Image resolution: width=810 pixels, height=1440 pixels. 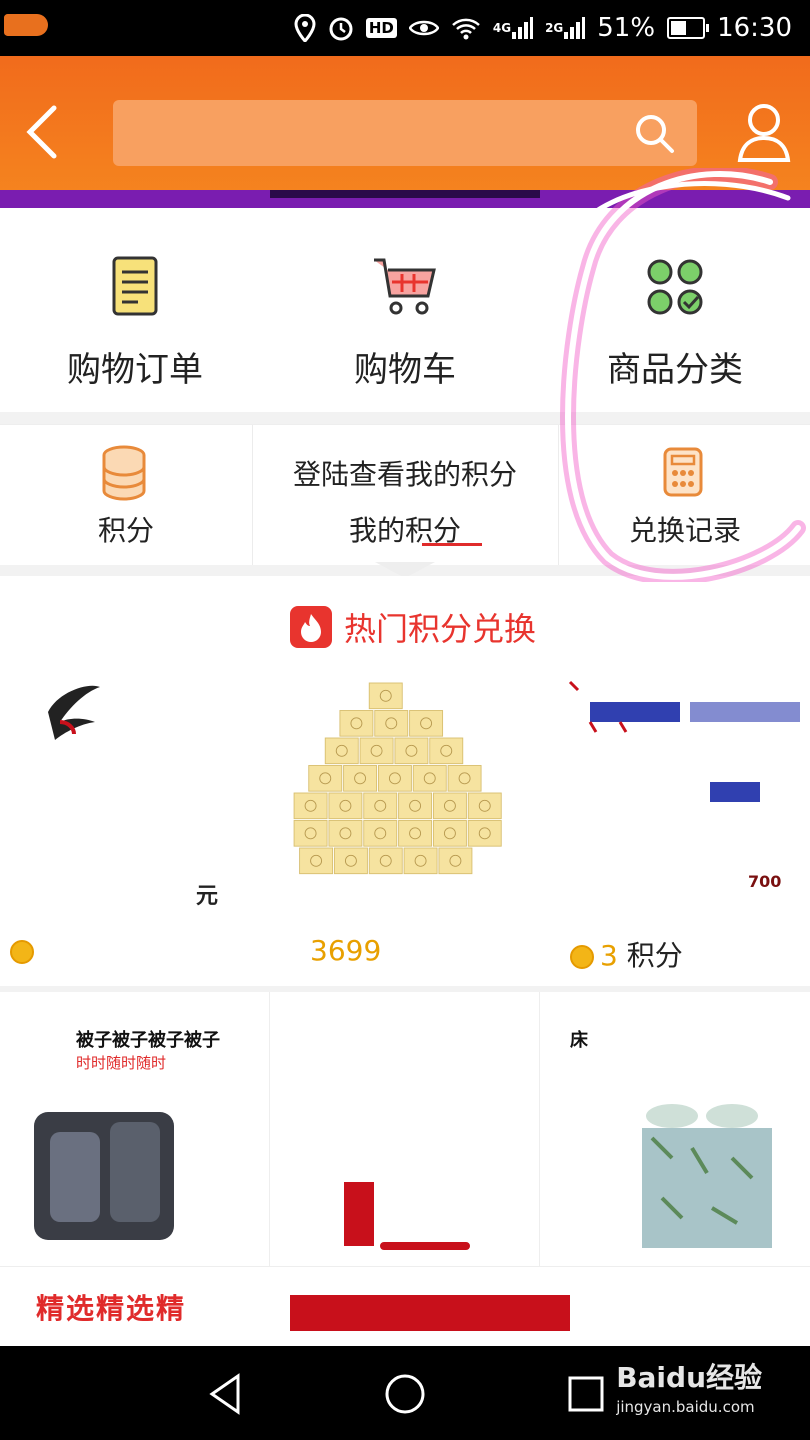 I want to click on my-points-panel: 登陆查看我的积分 我的积分, so click(x=405, y=495).